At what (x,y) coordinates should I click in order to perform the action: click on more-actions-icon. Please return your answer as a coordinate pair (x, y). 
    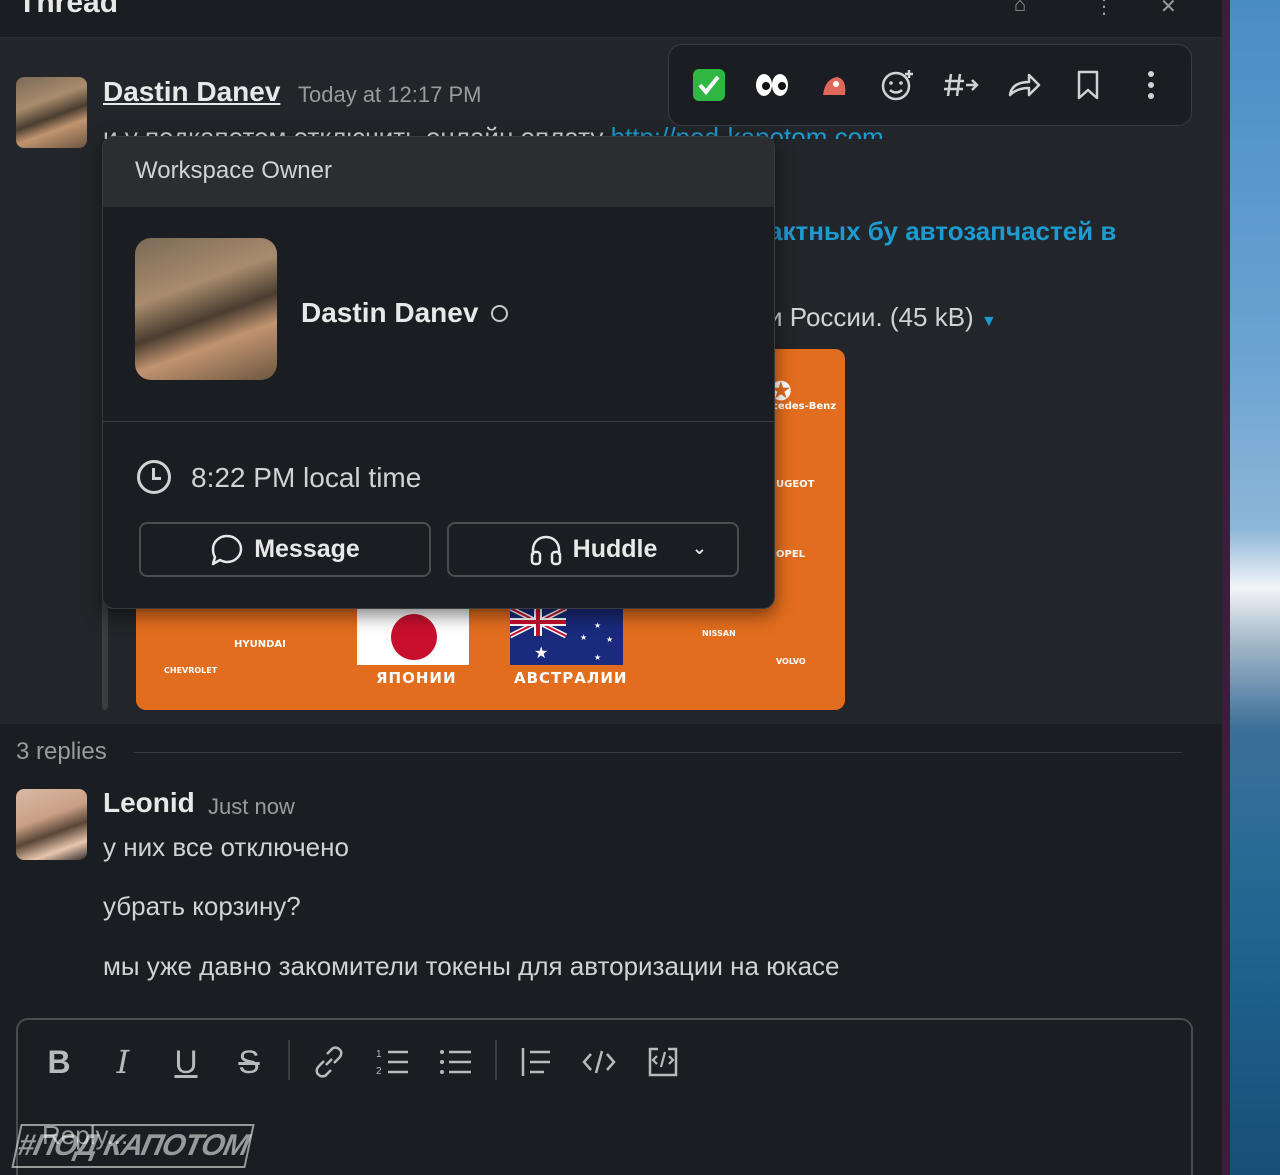
    Looking at the image, I should click on (1151, 85).